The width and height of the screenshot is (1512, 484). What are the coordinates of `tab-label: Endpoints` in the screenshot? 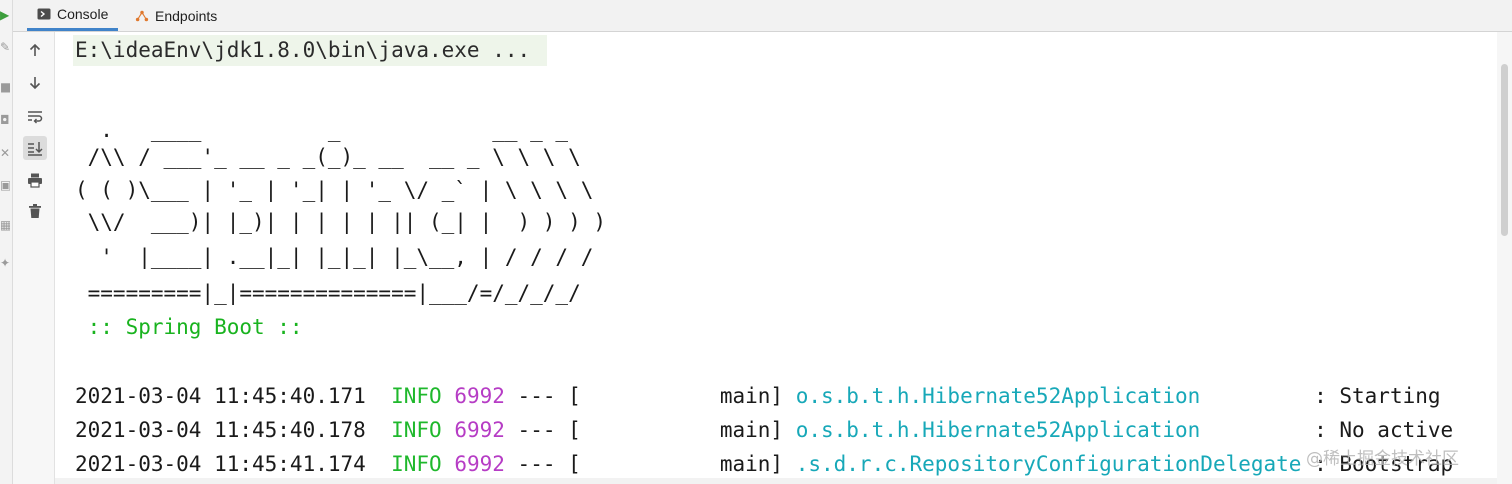 It's located at (186, 15).